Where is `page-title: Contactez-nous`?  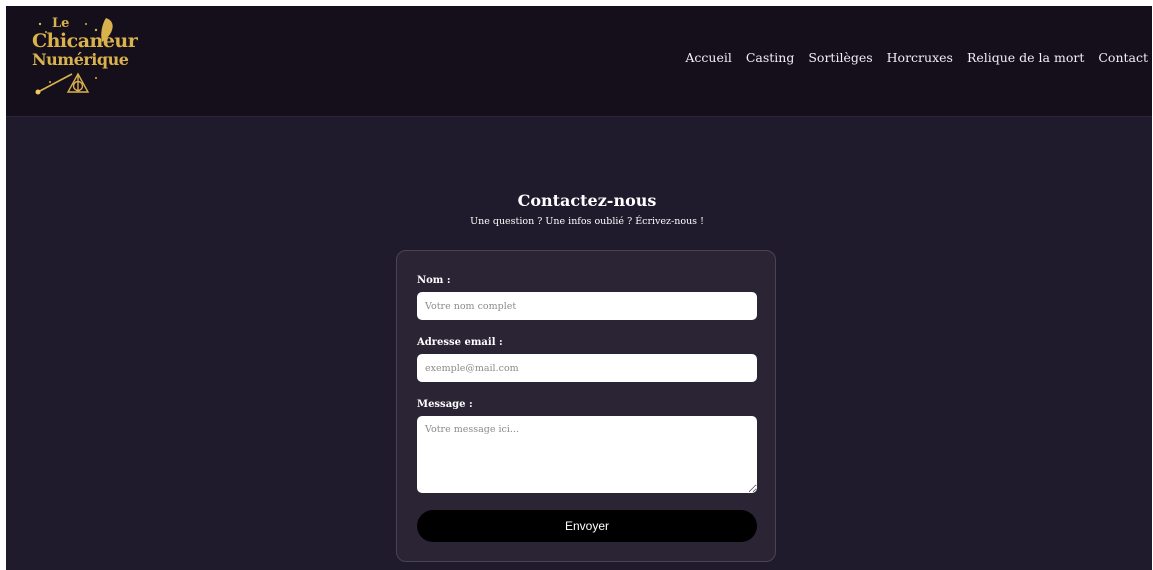
page-title: Contactez-nous is located at coordinates (587, 200).